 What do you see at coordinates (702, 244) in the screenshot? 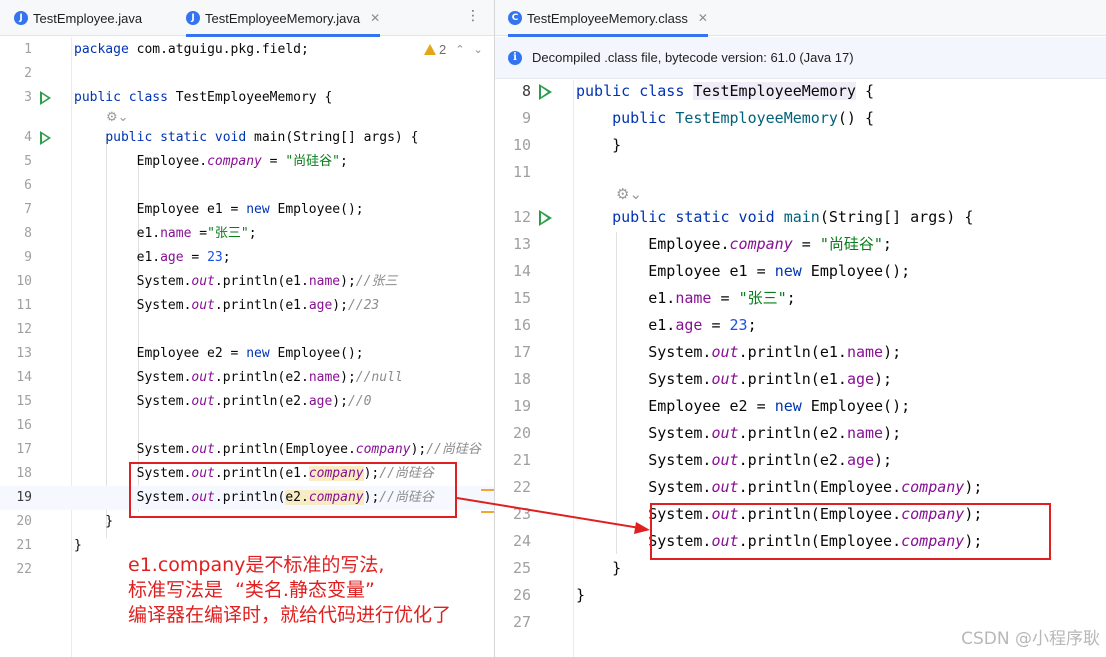
I see `code-line: 13 Employee.company = "尚硅谷";` at bounding box center [702, 244].